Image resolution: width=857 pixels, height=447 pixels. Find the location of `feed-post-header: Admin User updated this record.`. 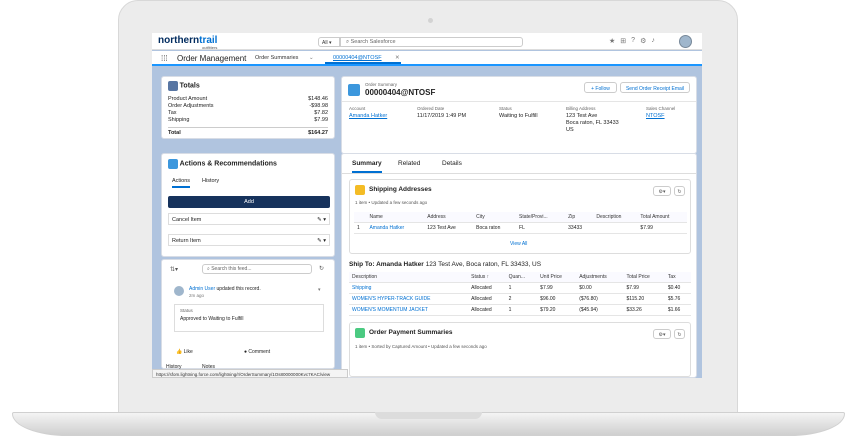

feed-post-header: Admin User updated this record. is located at coordinates (225, 289).